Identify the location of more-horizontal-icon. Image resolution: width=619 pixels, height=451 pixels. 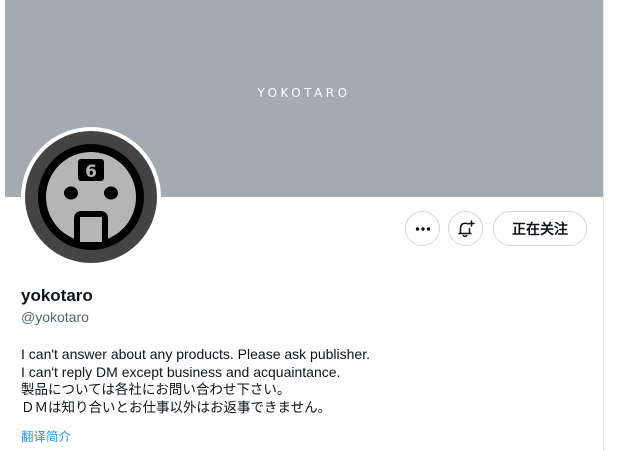
(422, 228).